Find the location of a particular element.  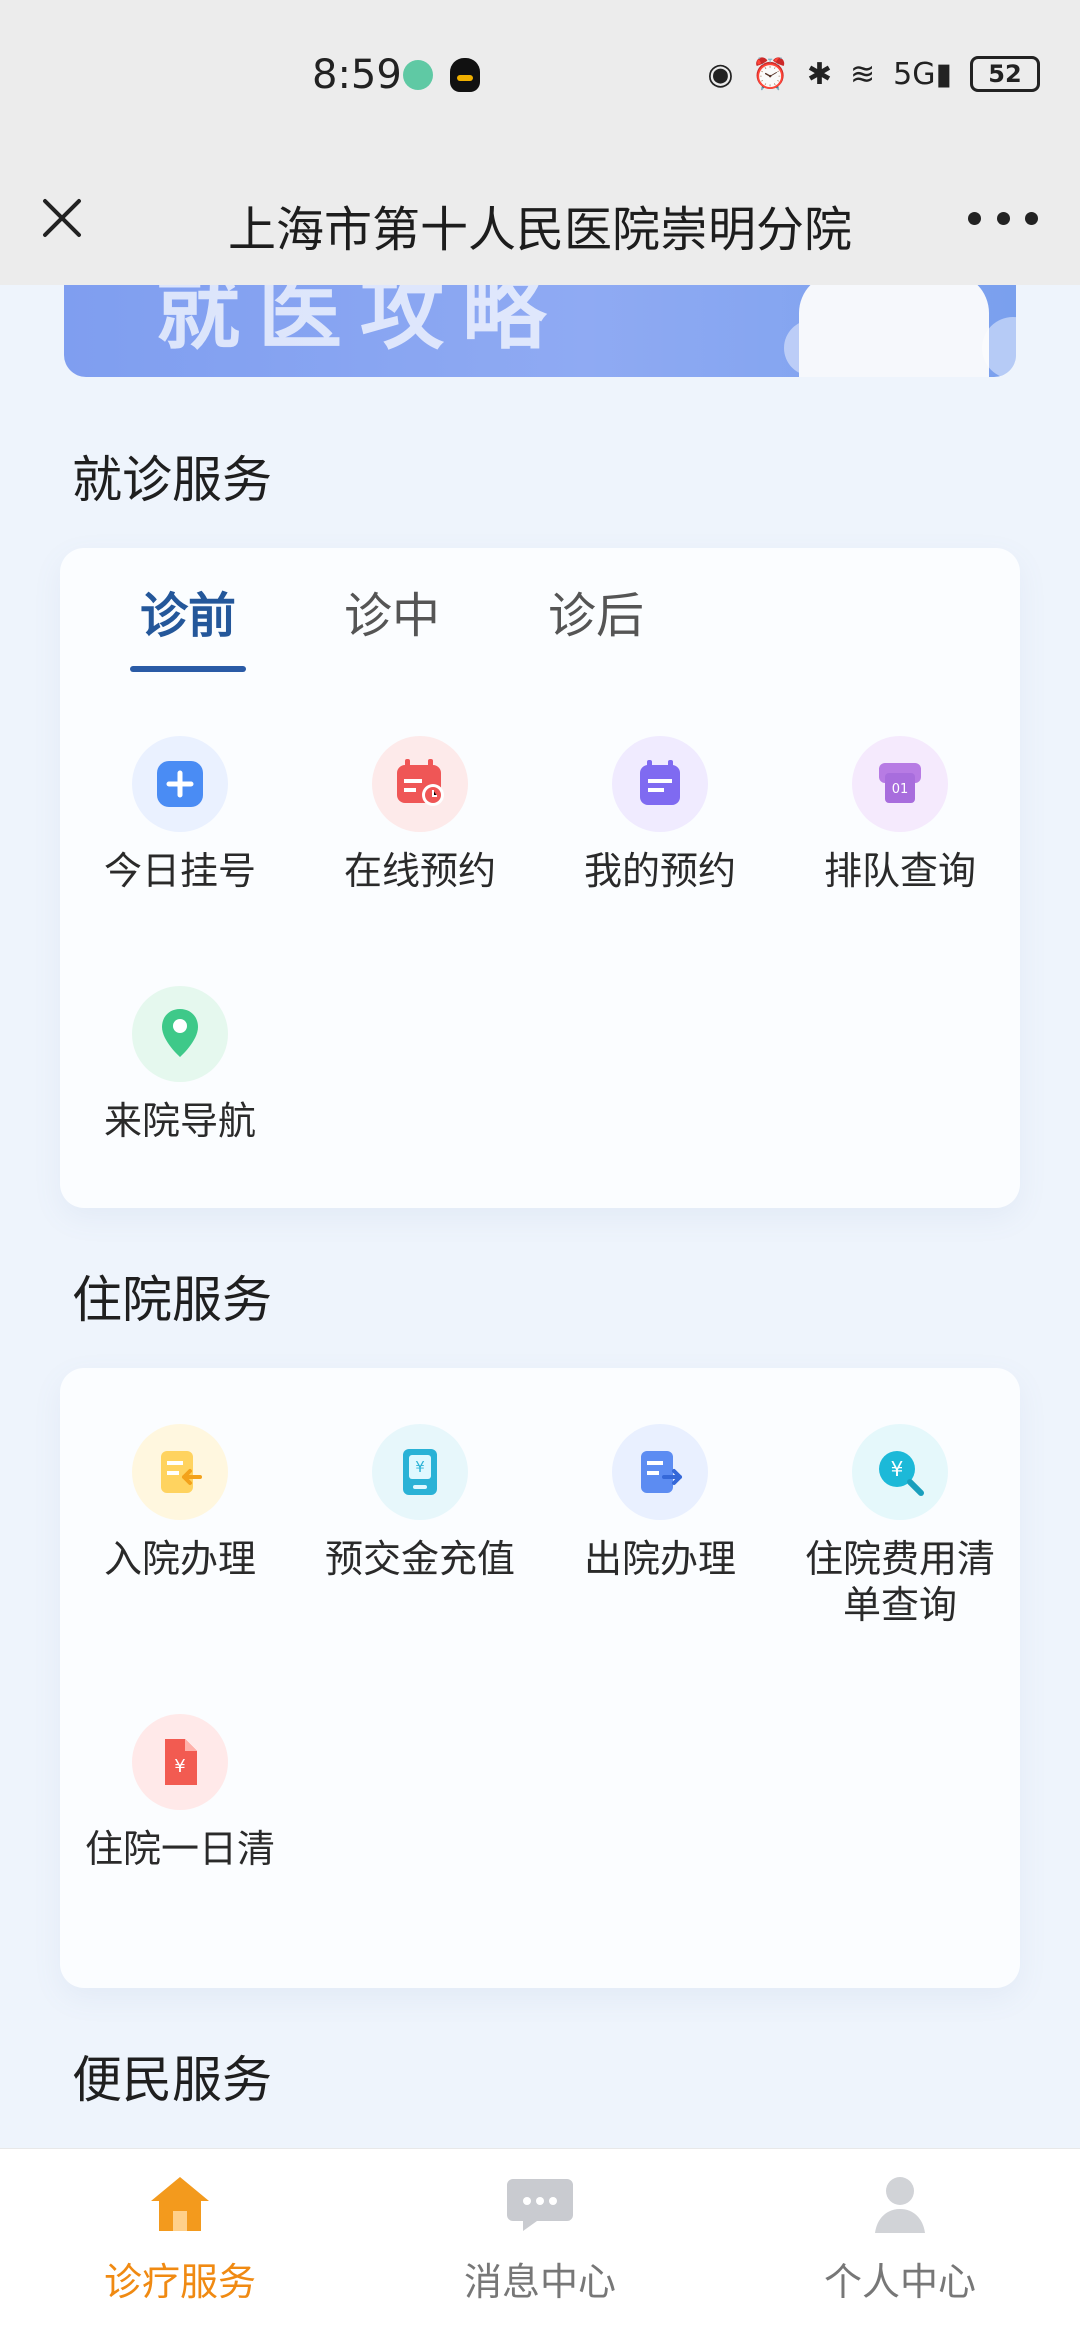

deposit-recharge-item: ¥ 预交金充值 is located at coordinates (420, 1569).